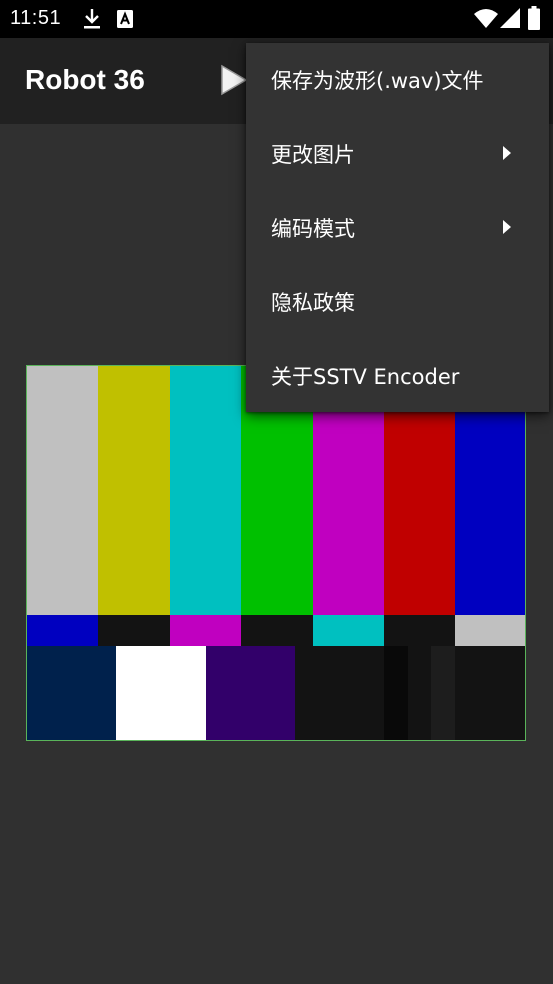 Image resolution: width=553 pixels, height=984 pixels. Describe the element at coordinates (397, 154) in the screenshot. I see `menu-item-change-image: 更改图片` at that location.